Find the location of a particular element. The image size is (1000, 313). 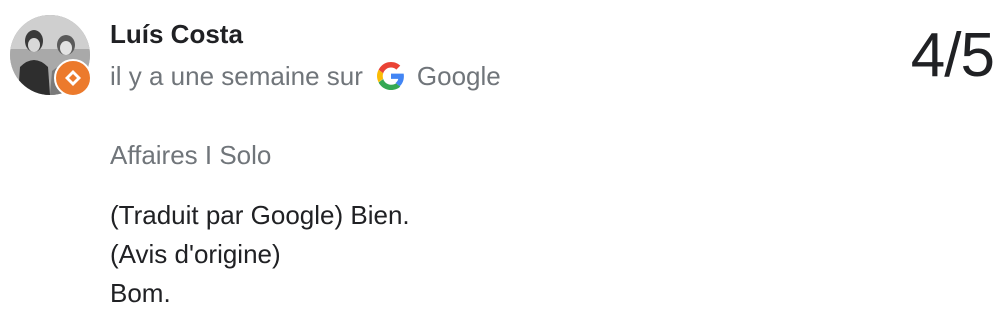

review-original-label: (Avis d'origine) is located at coordinates (195, 254).